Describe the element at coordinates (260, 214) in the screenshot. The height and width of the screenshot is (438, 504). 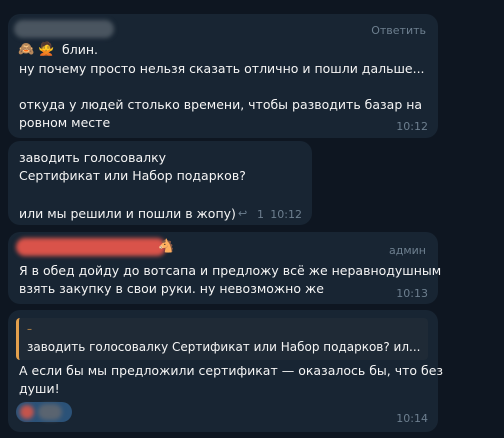
I see `reply-count: 1` at that location.